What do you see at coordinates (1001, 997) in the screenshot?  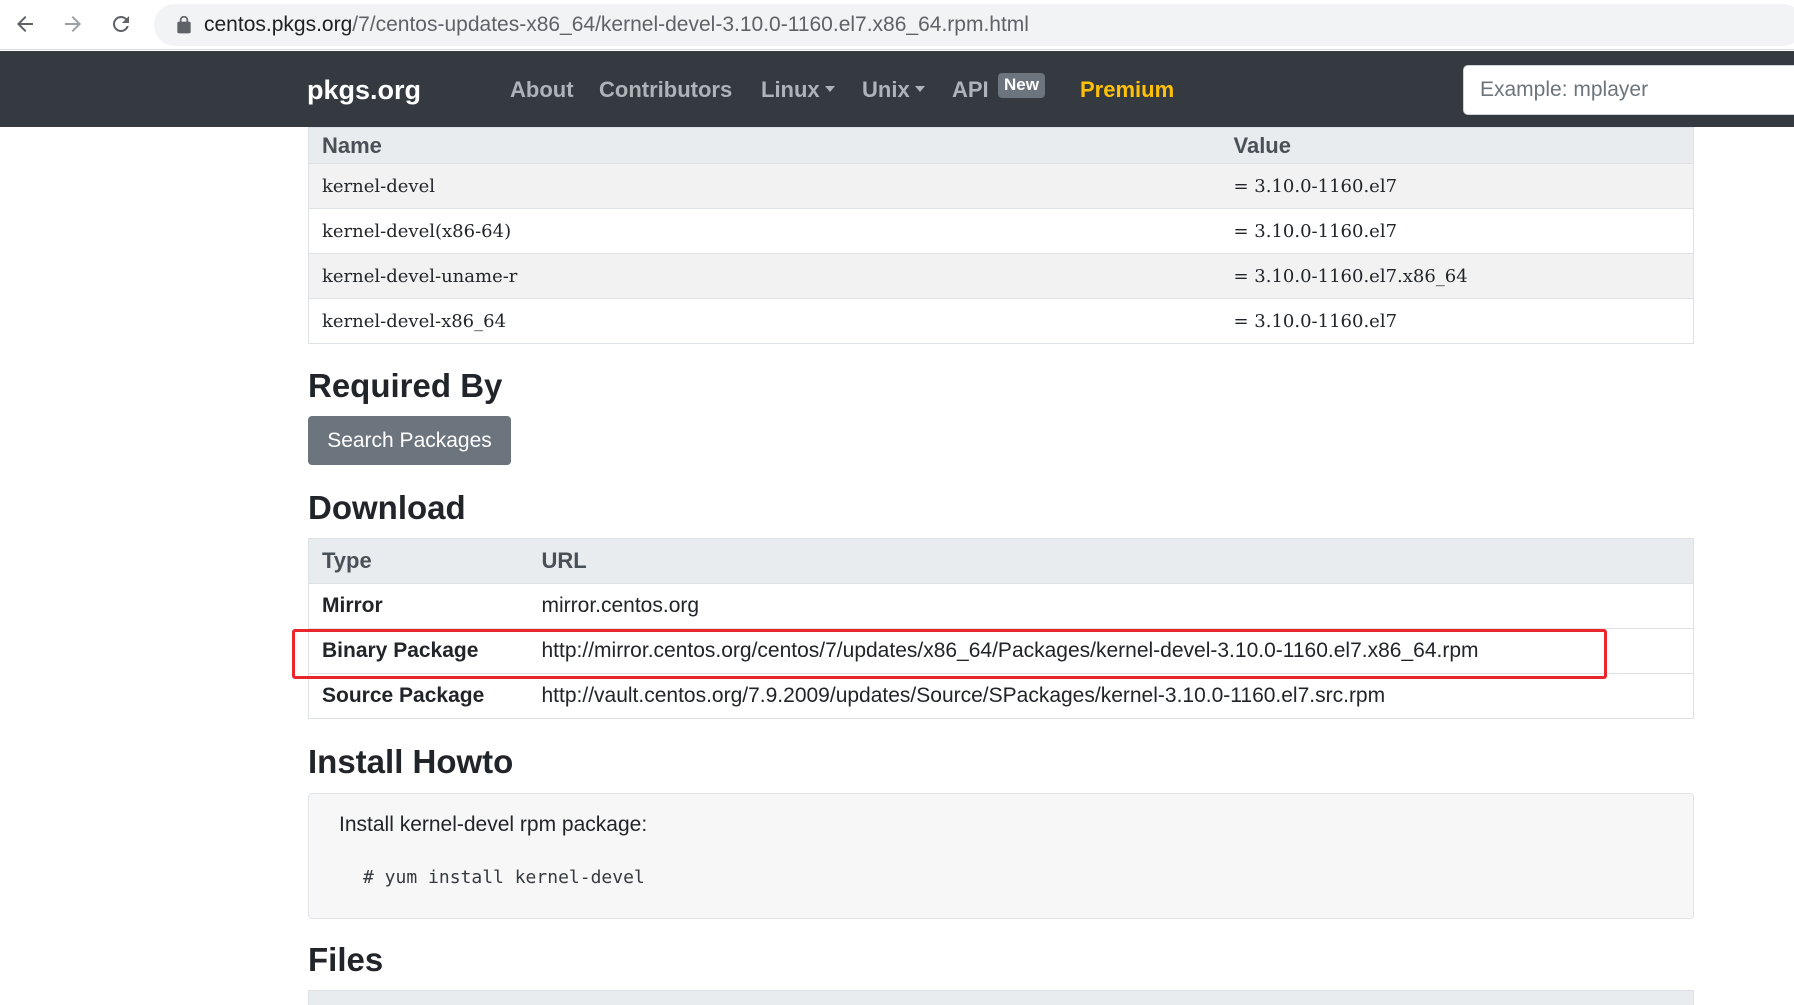 I see `files-table-header` at bounding box center [1001, 997].